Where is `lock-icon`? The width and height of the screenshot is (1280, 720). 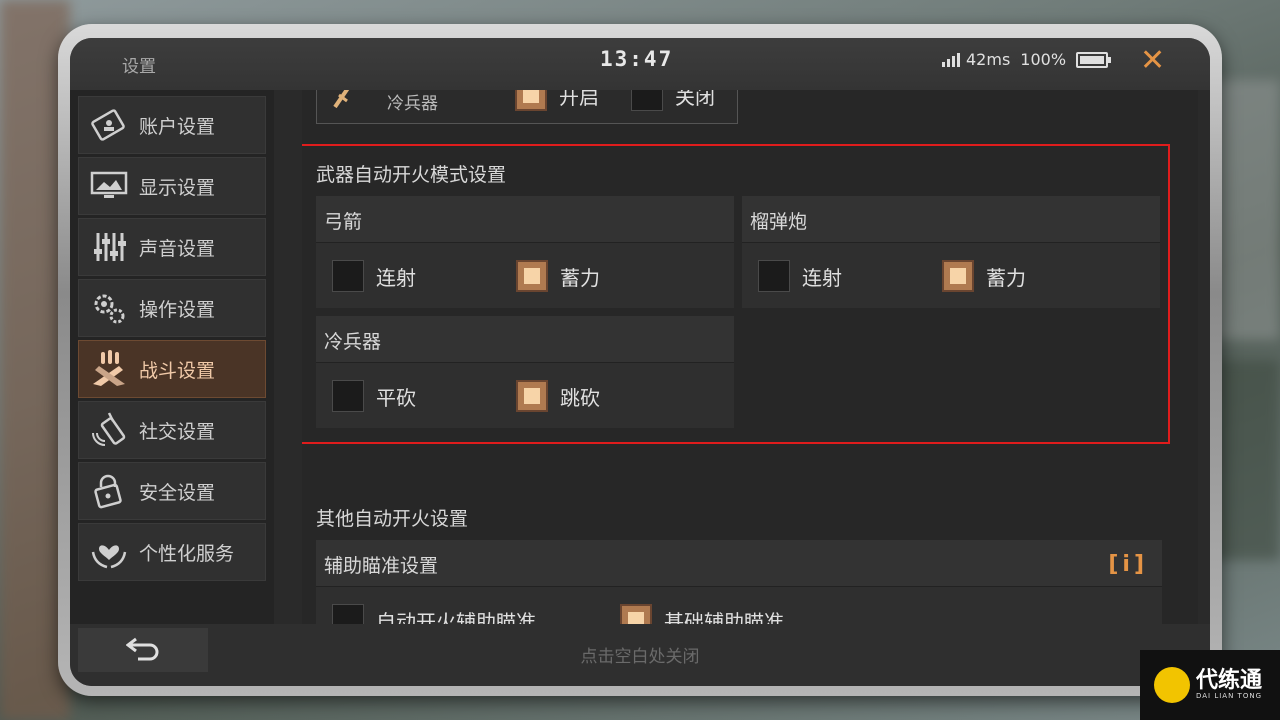
lock-icon is located at coordinates (109, 491).